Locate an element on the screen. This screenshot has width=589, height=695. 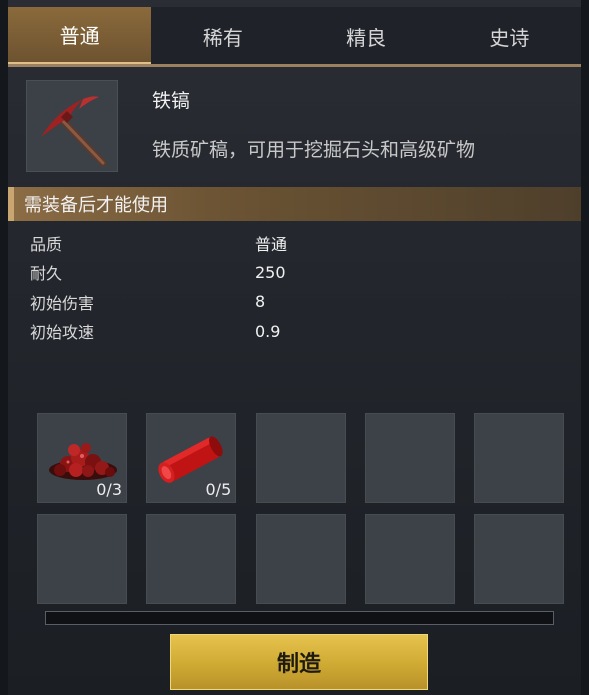
stat-row-durability: 耐久 250 is located at coordinates (290, 273).